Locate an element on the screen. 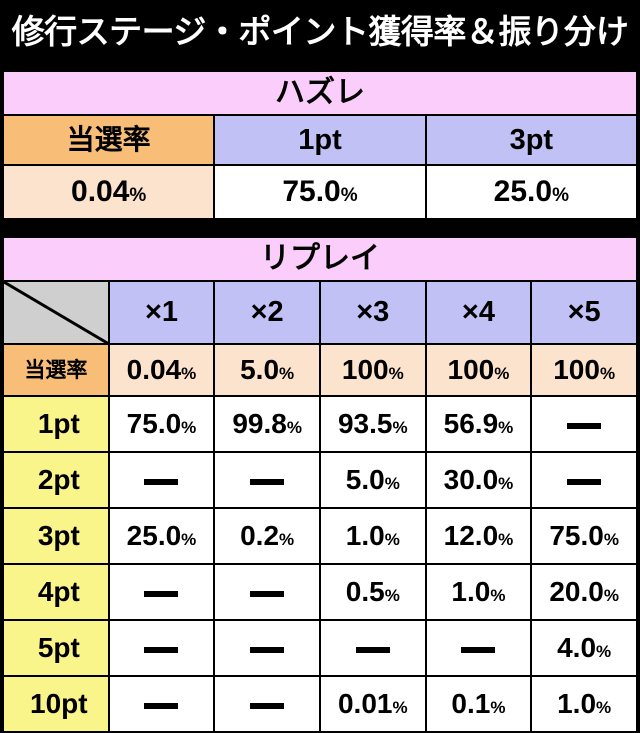 The height and width of the screenshot is (733, 640). hazure-value-3pt: 25.0% is located at coordinates (531, 192).